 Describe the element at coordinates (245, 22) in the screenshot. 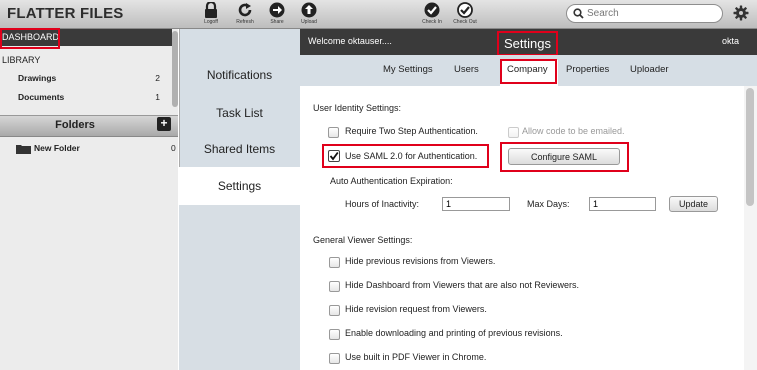

I see `refresh-label: Refresh` at that location.